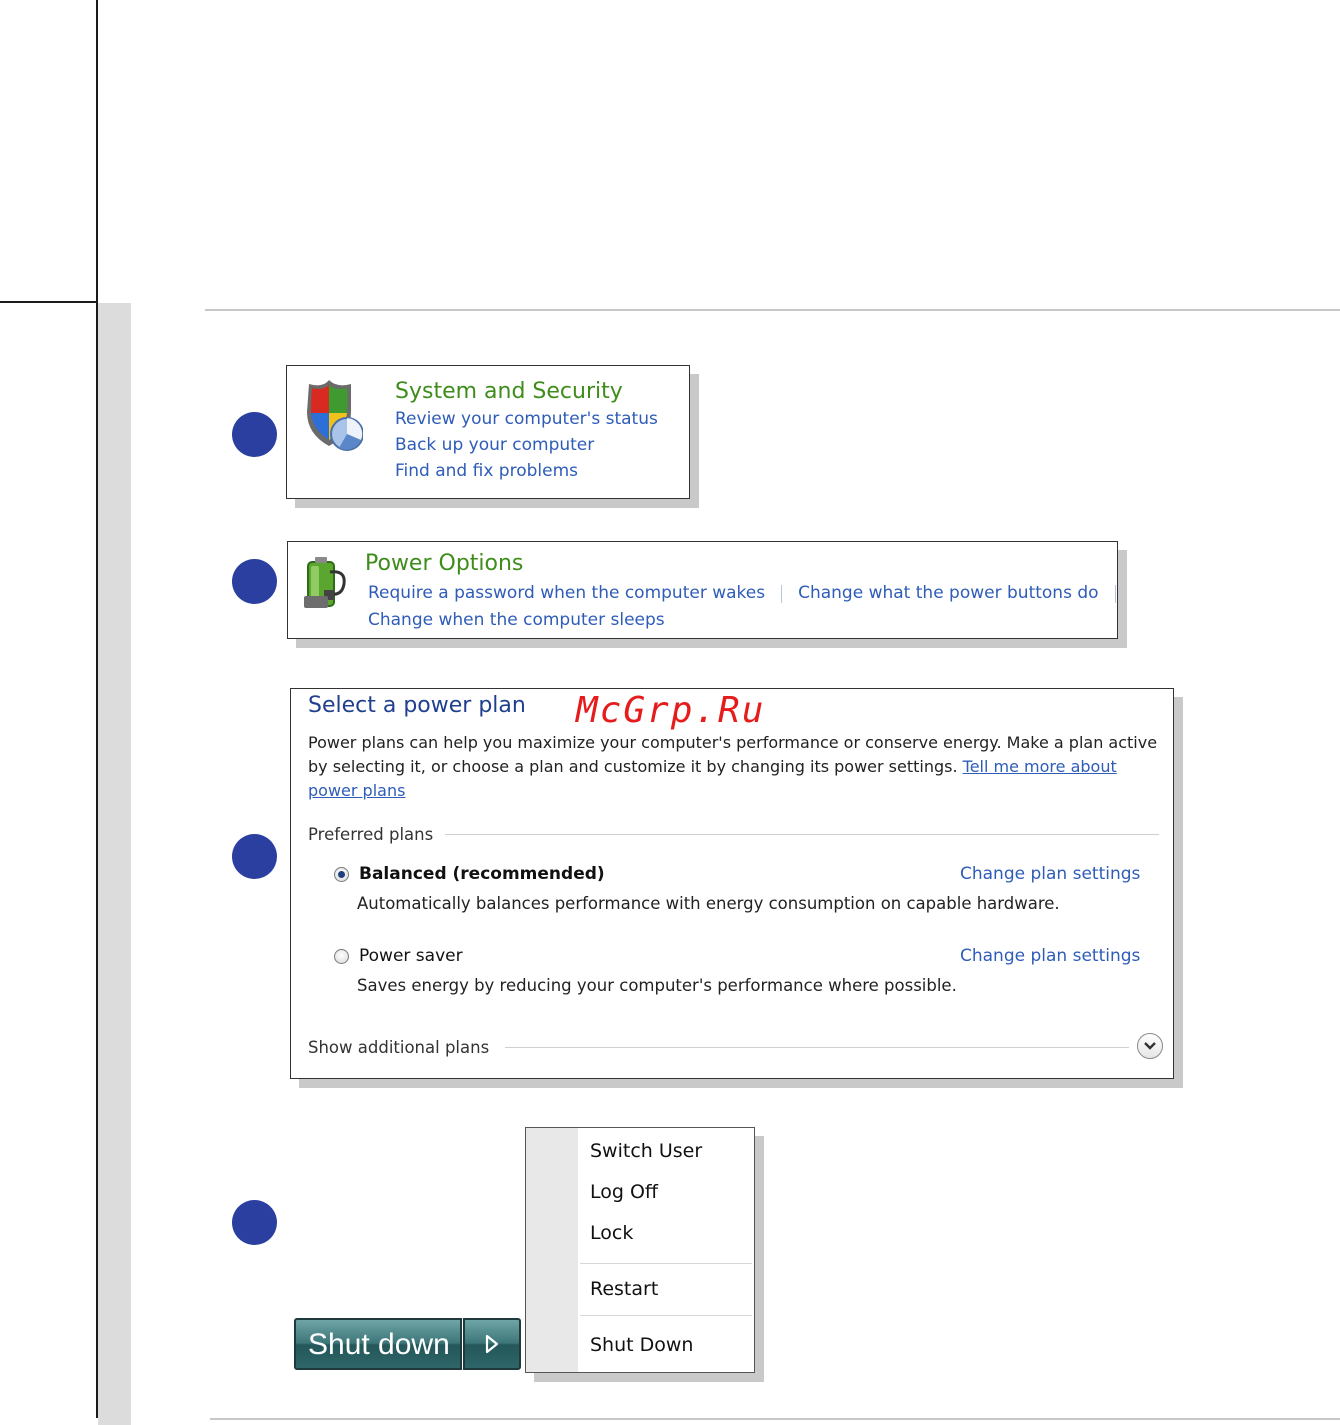 This screenshot has width=1340, height=1425. What do you see at coordinates (399, 1047) in the screenshot?
I see `additional-plans-label: Show additional plans` at bounding box center [399, 1047].